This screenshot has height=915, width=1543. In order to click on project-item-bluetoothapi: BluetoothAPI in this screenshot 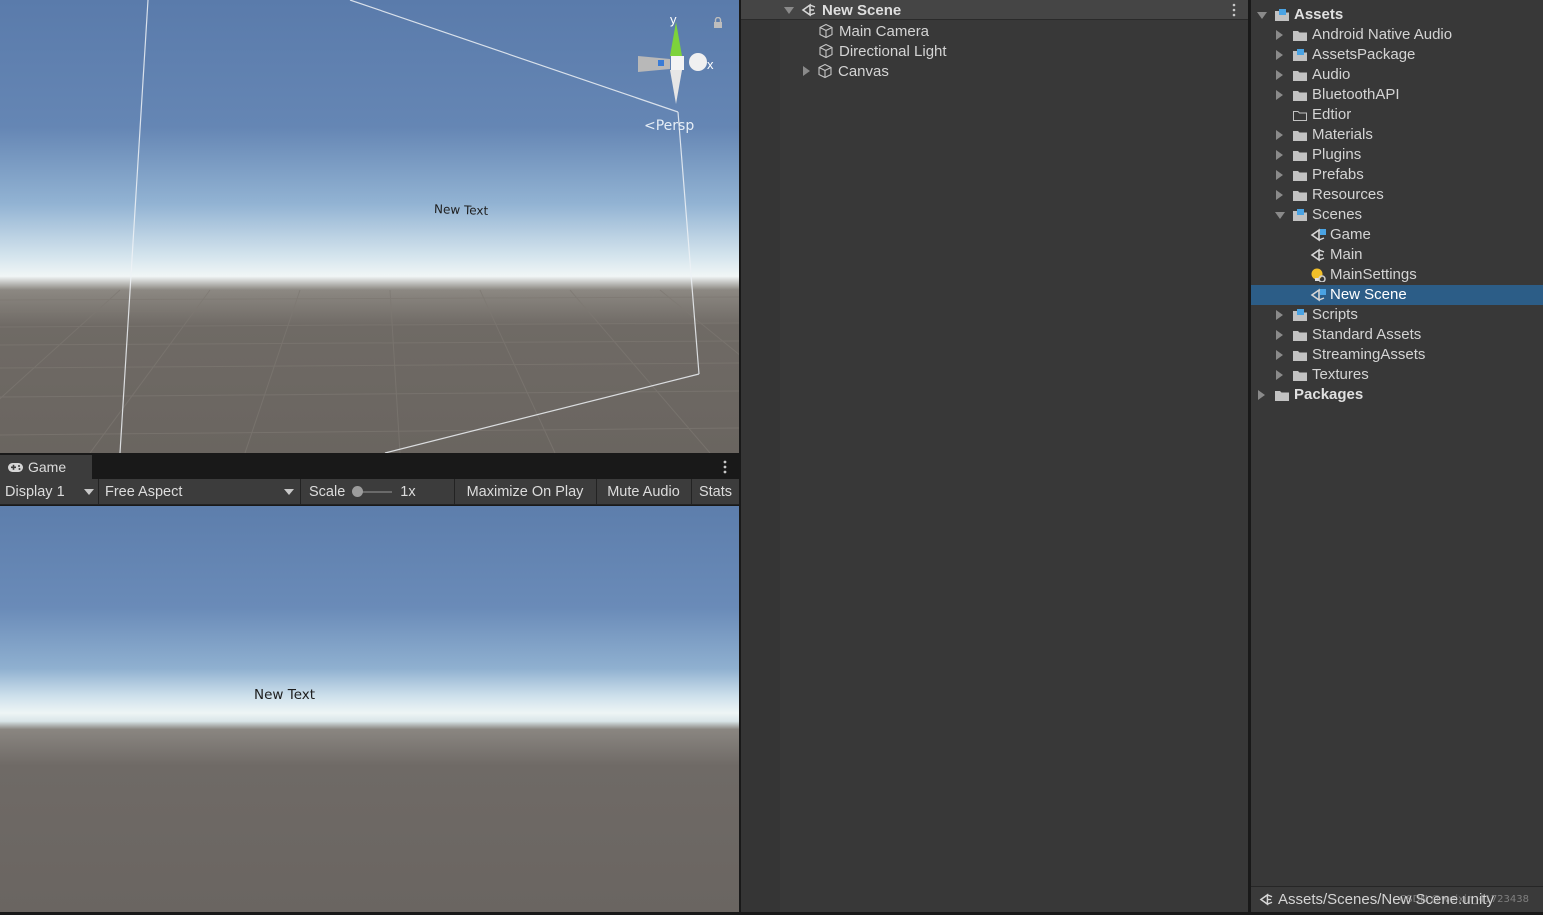, I will do `click(1397, 95)`.